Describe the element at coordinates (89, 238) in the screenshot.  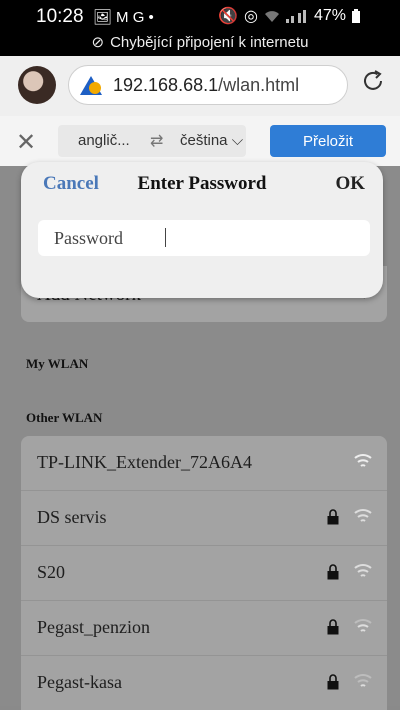
I see `password-placeholder: Password` at that location.